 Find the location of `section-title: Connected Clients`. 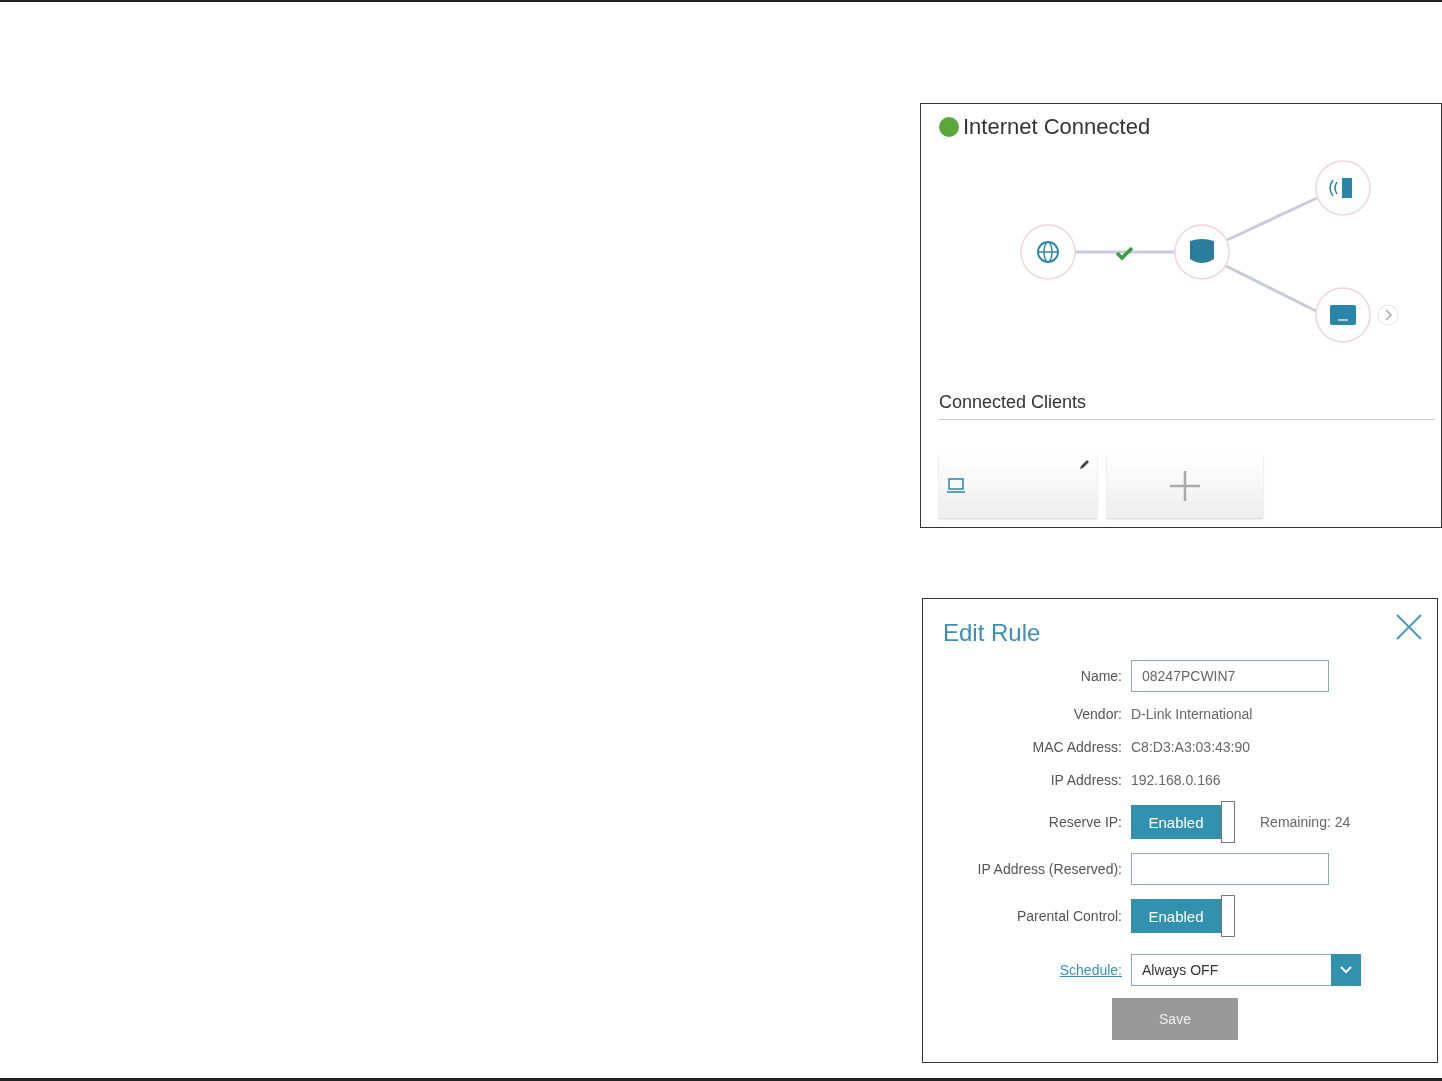

section-title: Connected Clients is located at coordinates (1013, 402).